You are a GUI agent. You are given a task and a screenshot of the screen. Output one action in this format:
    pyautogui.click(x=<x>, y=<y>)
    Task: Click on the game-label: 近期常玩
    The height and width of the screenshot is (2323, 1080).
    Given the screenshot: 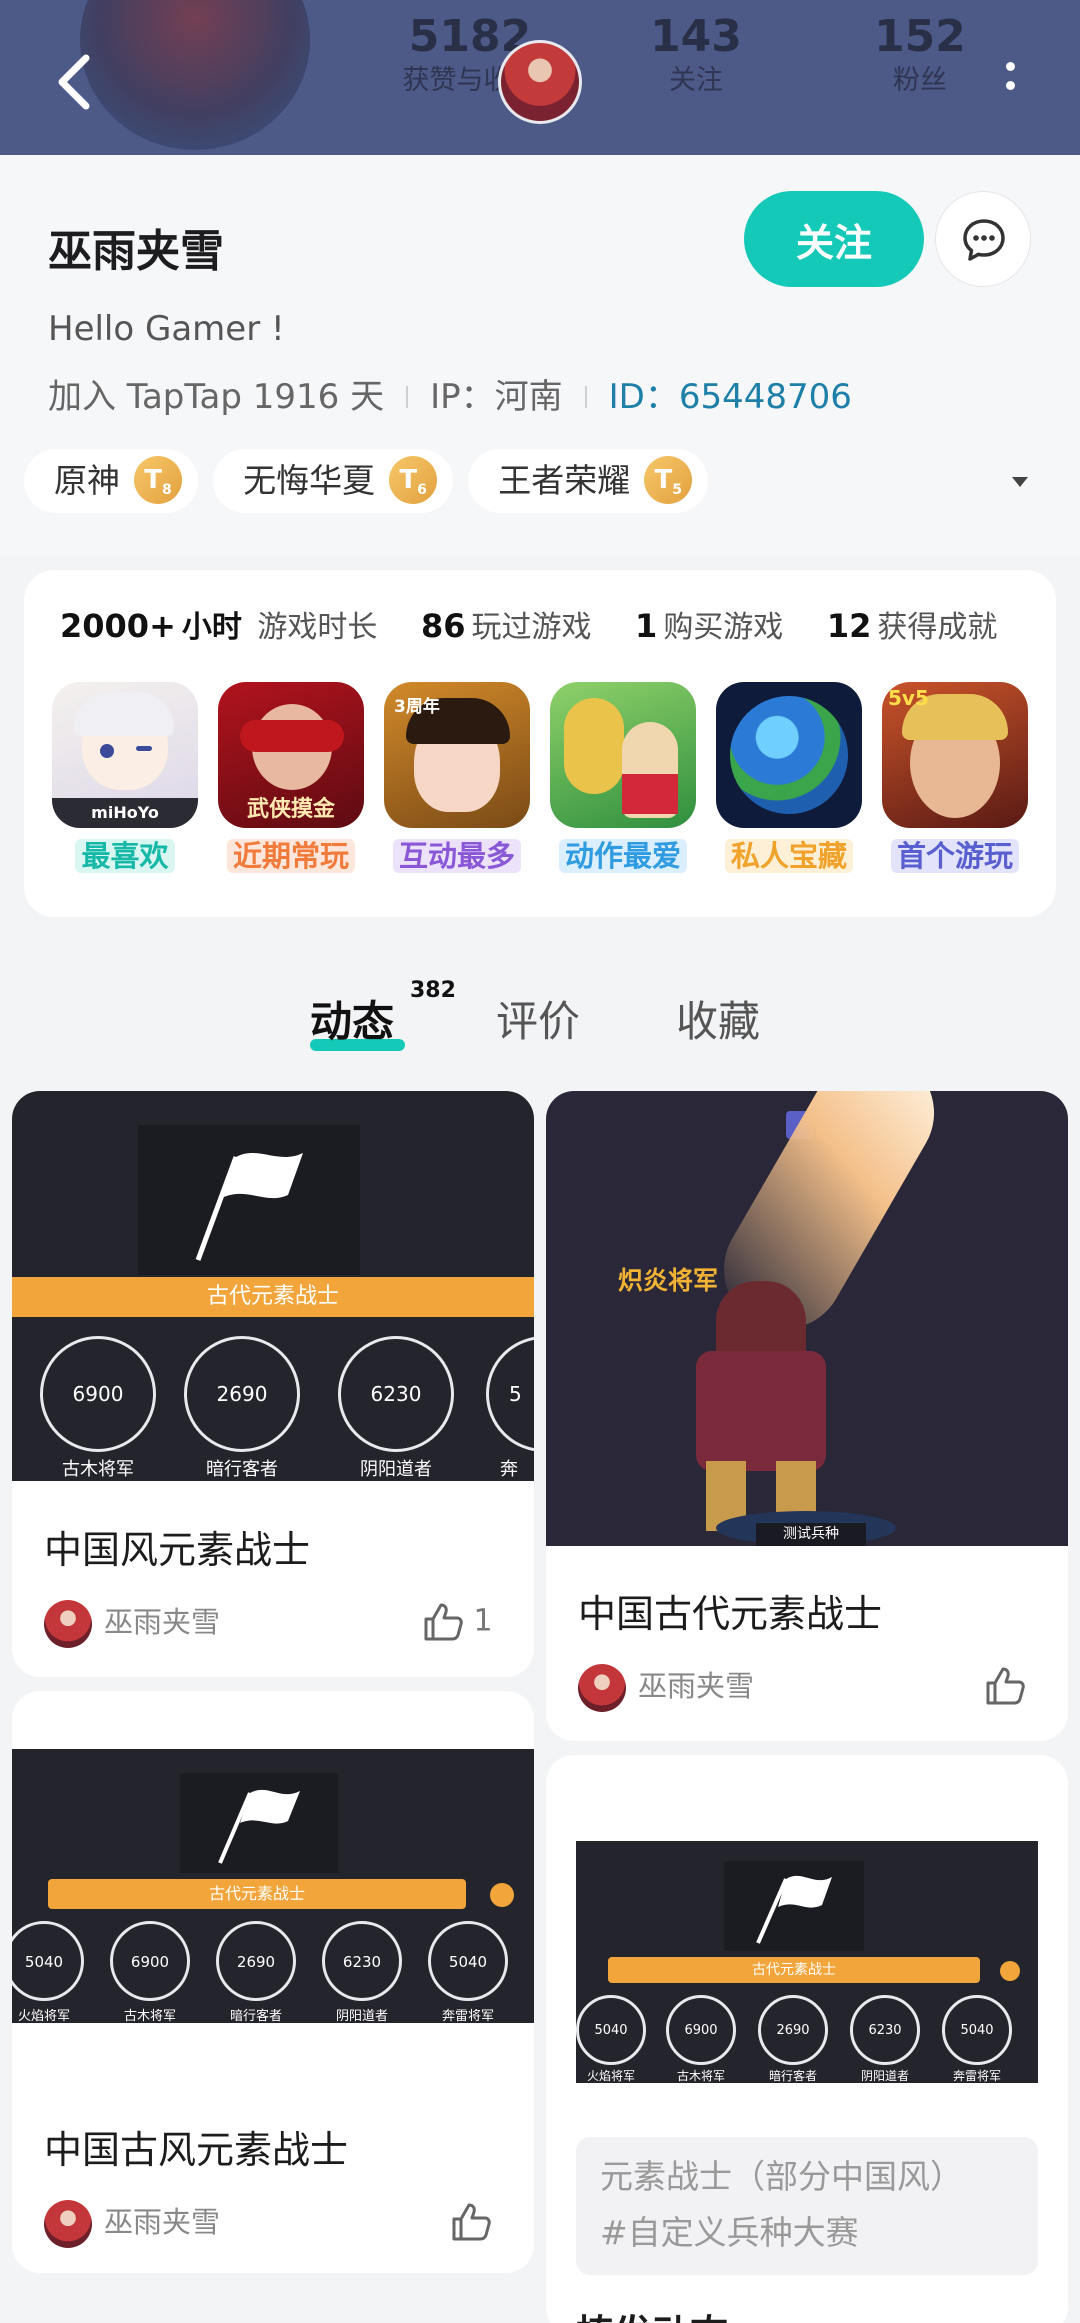 What is the action you would take?
    pyautogui.click(x=291, y=856)
    